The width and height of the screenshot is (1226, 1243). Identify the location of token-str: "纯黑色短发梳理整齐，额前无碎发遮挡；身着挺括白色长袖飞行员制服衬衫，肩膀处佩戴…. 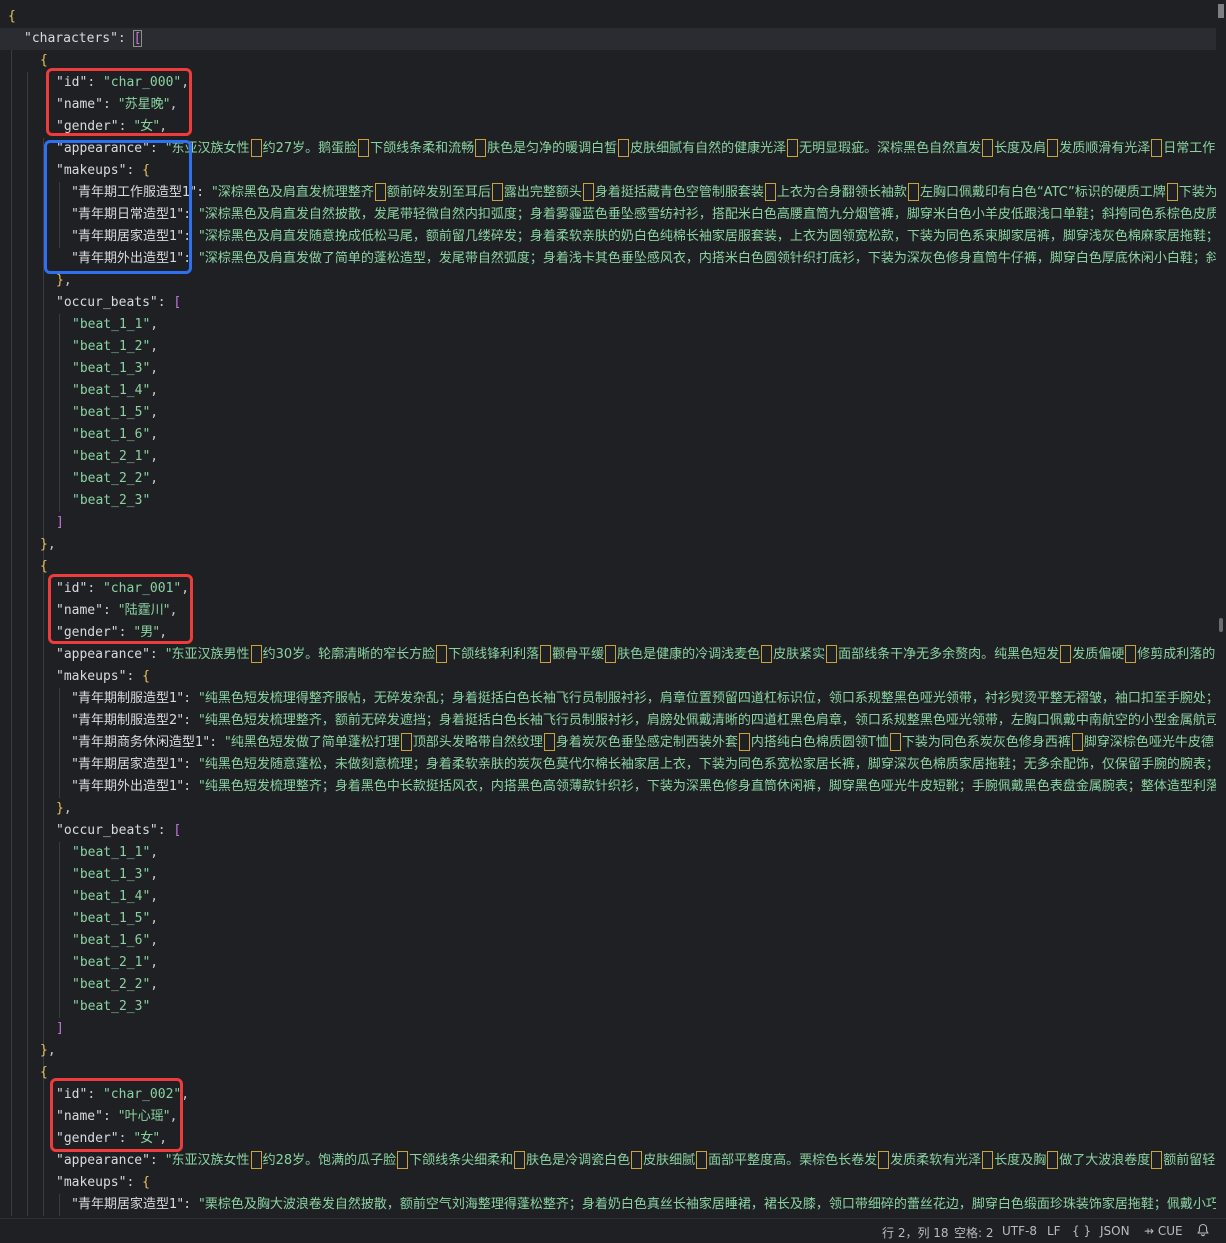
(707, 720).